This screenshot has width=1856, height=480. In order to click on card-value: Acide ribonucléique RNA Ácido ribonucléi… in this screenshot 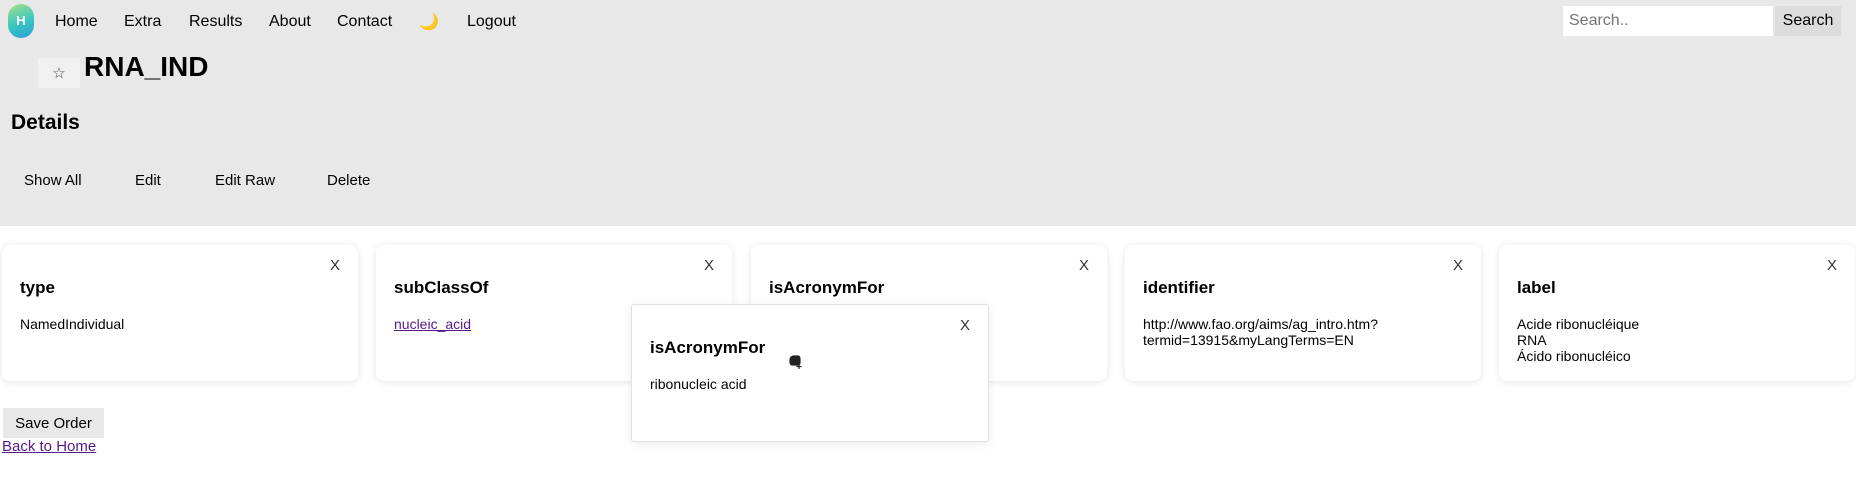, I will do `click(1677, 340)`.